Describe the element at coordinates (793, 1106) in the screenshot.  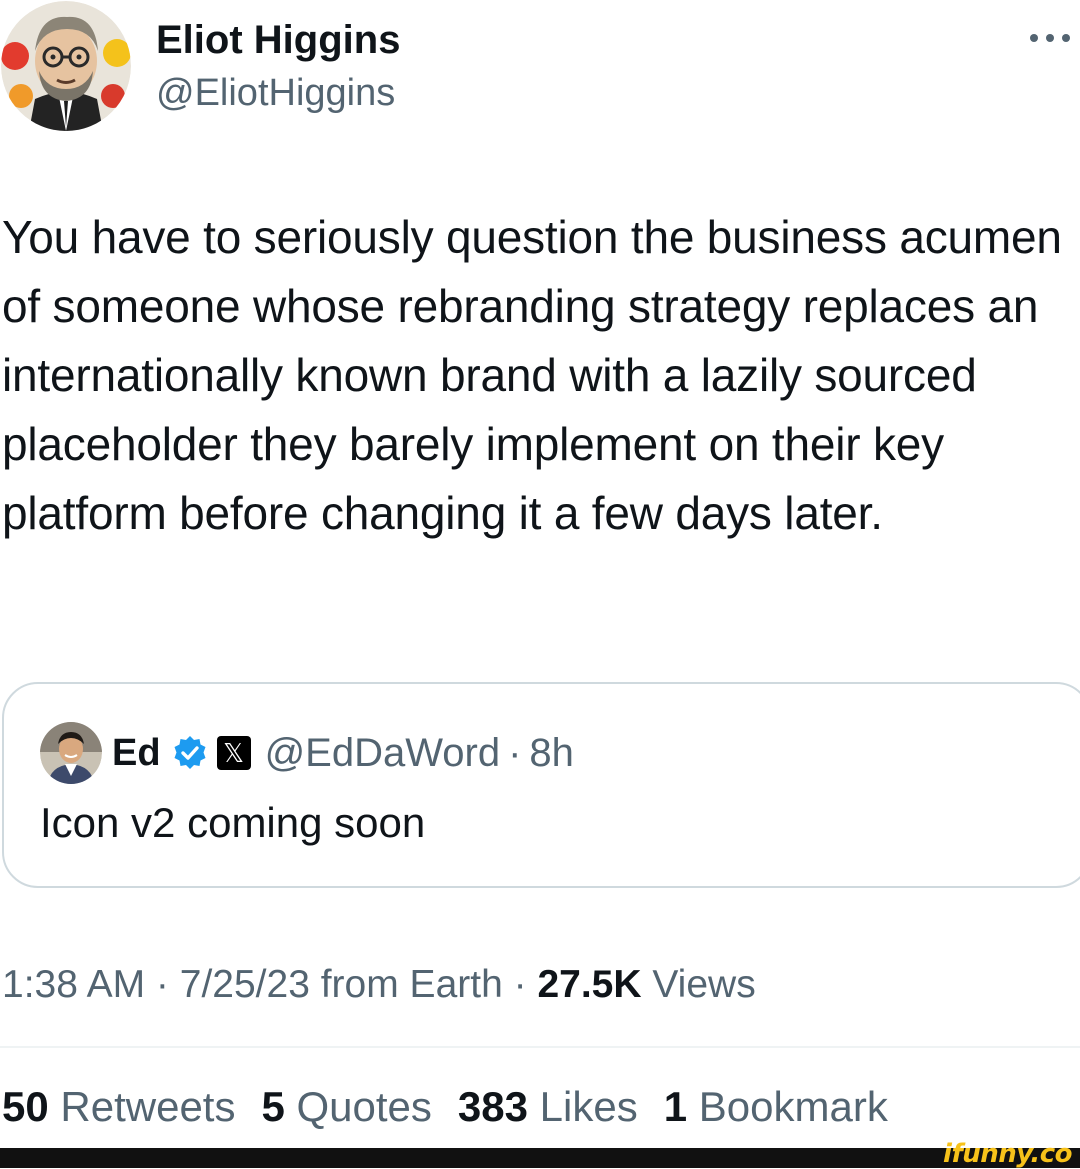
I see `bookmarks-label: Bookmark` at that location.